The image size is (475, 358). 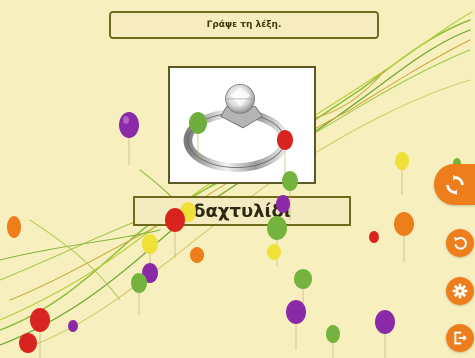 I want to click on answer-text: δαχτυλίδι, so click(x=242, y=211).